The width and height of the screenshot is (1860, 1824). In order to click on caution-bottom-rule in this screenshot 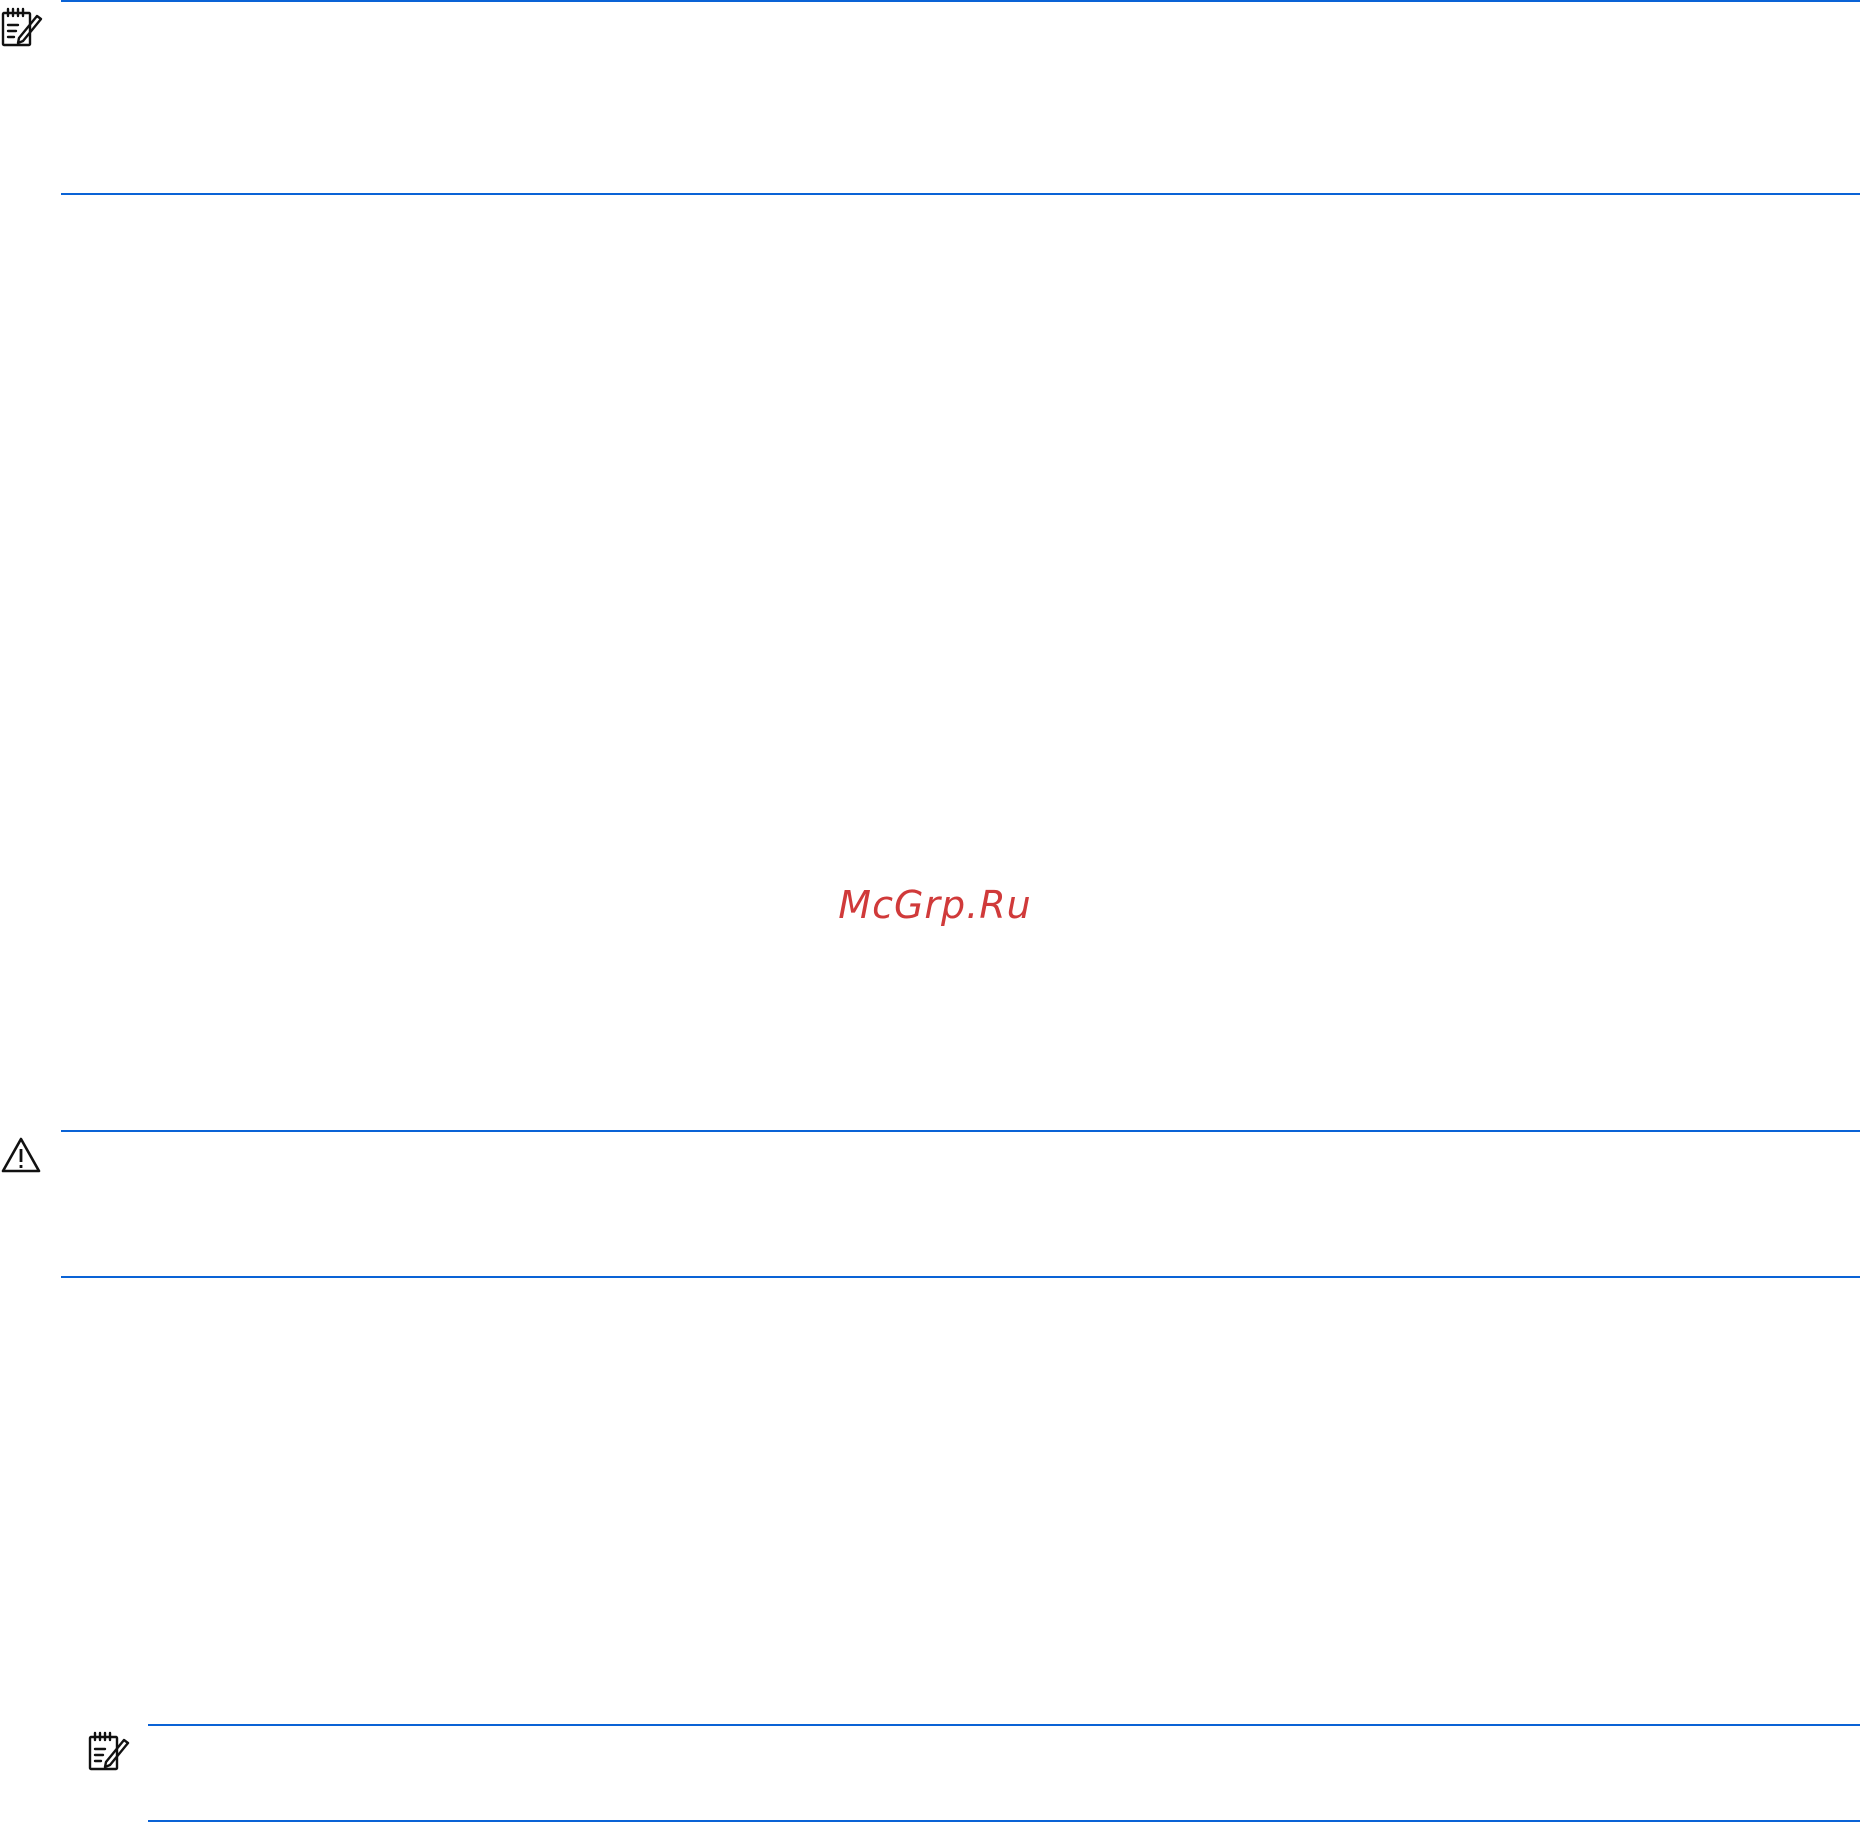, I will do `click(960, 1277)`.